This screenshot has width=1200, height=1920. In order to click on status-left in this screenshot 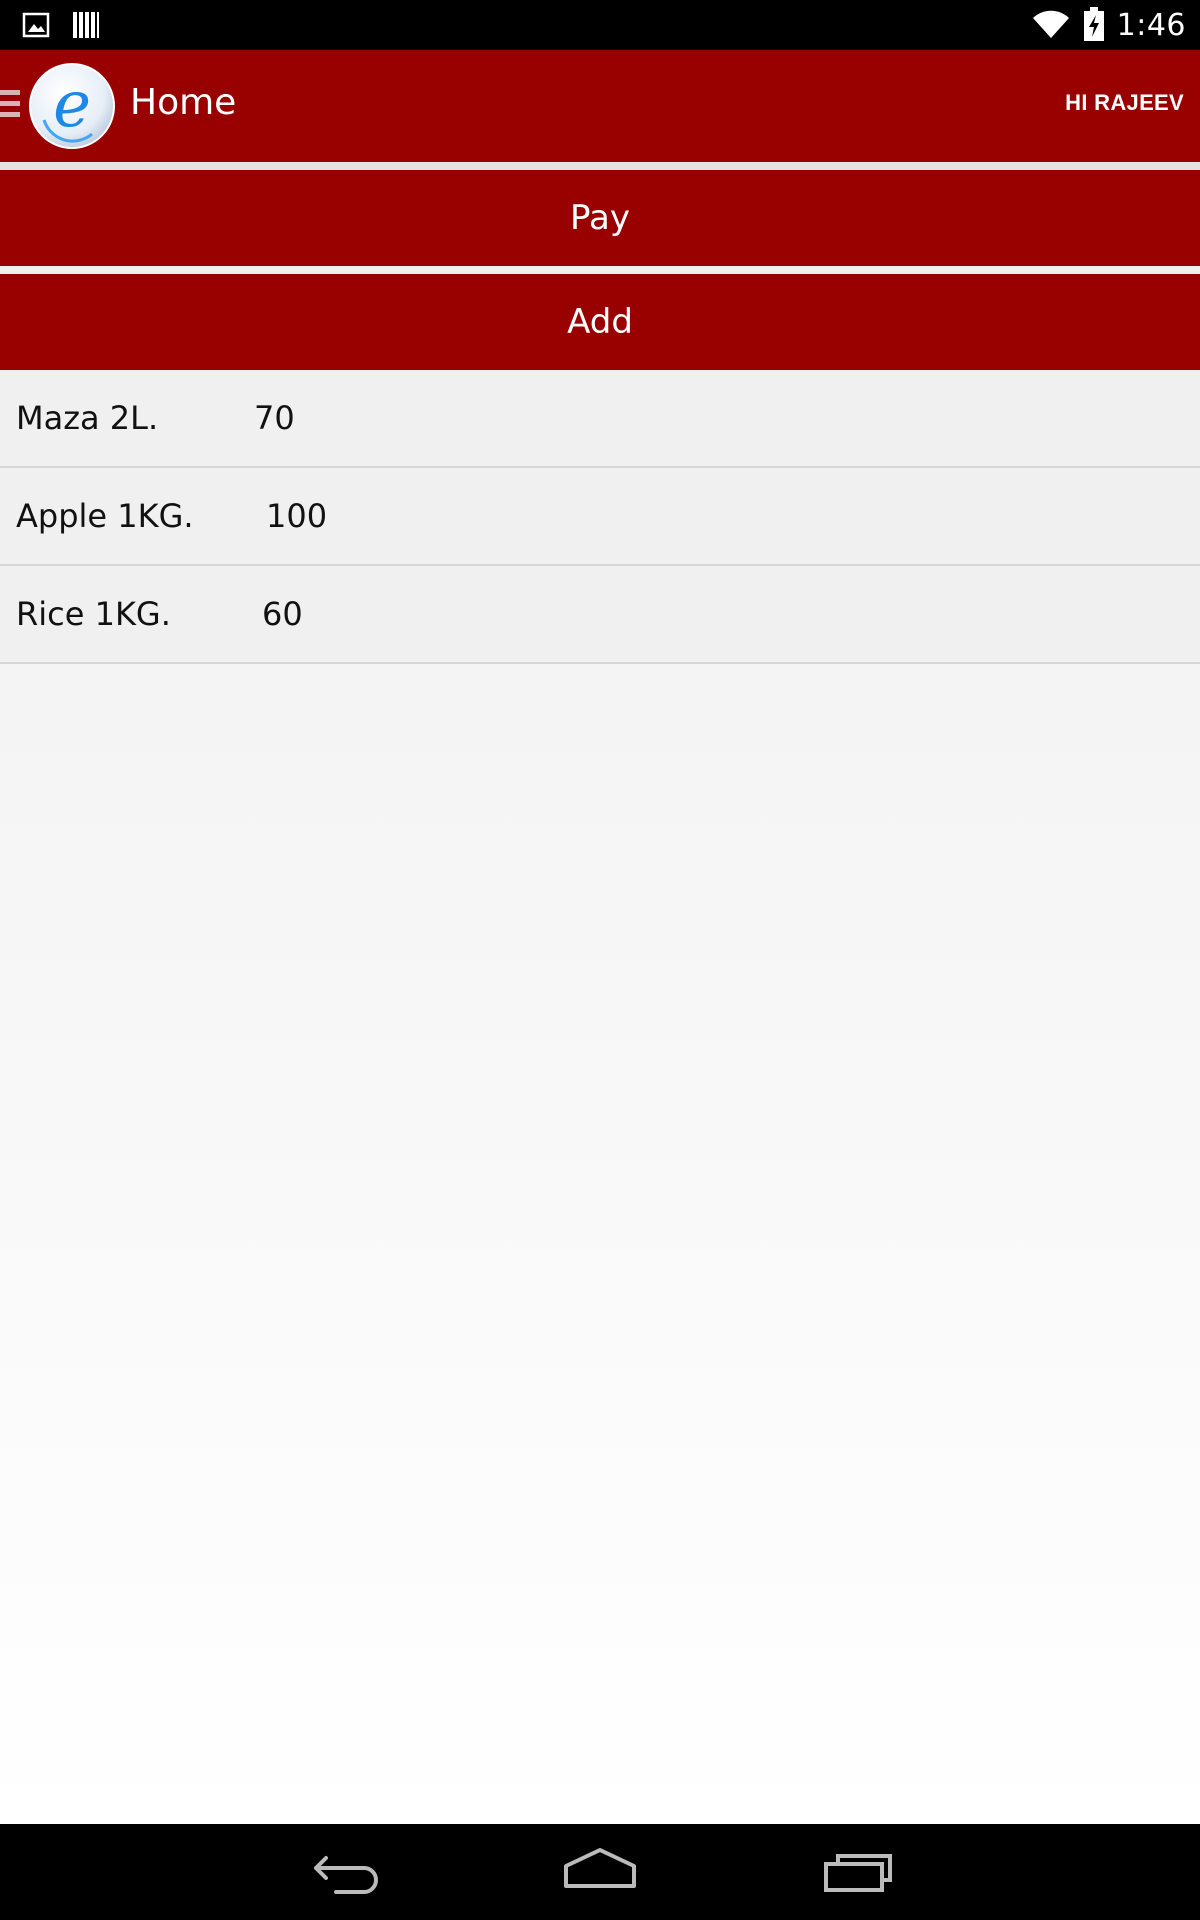, I will do `click(61, 27)`.